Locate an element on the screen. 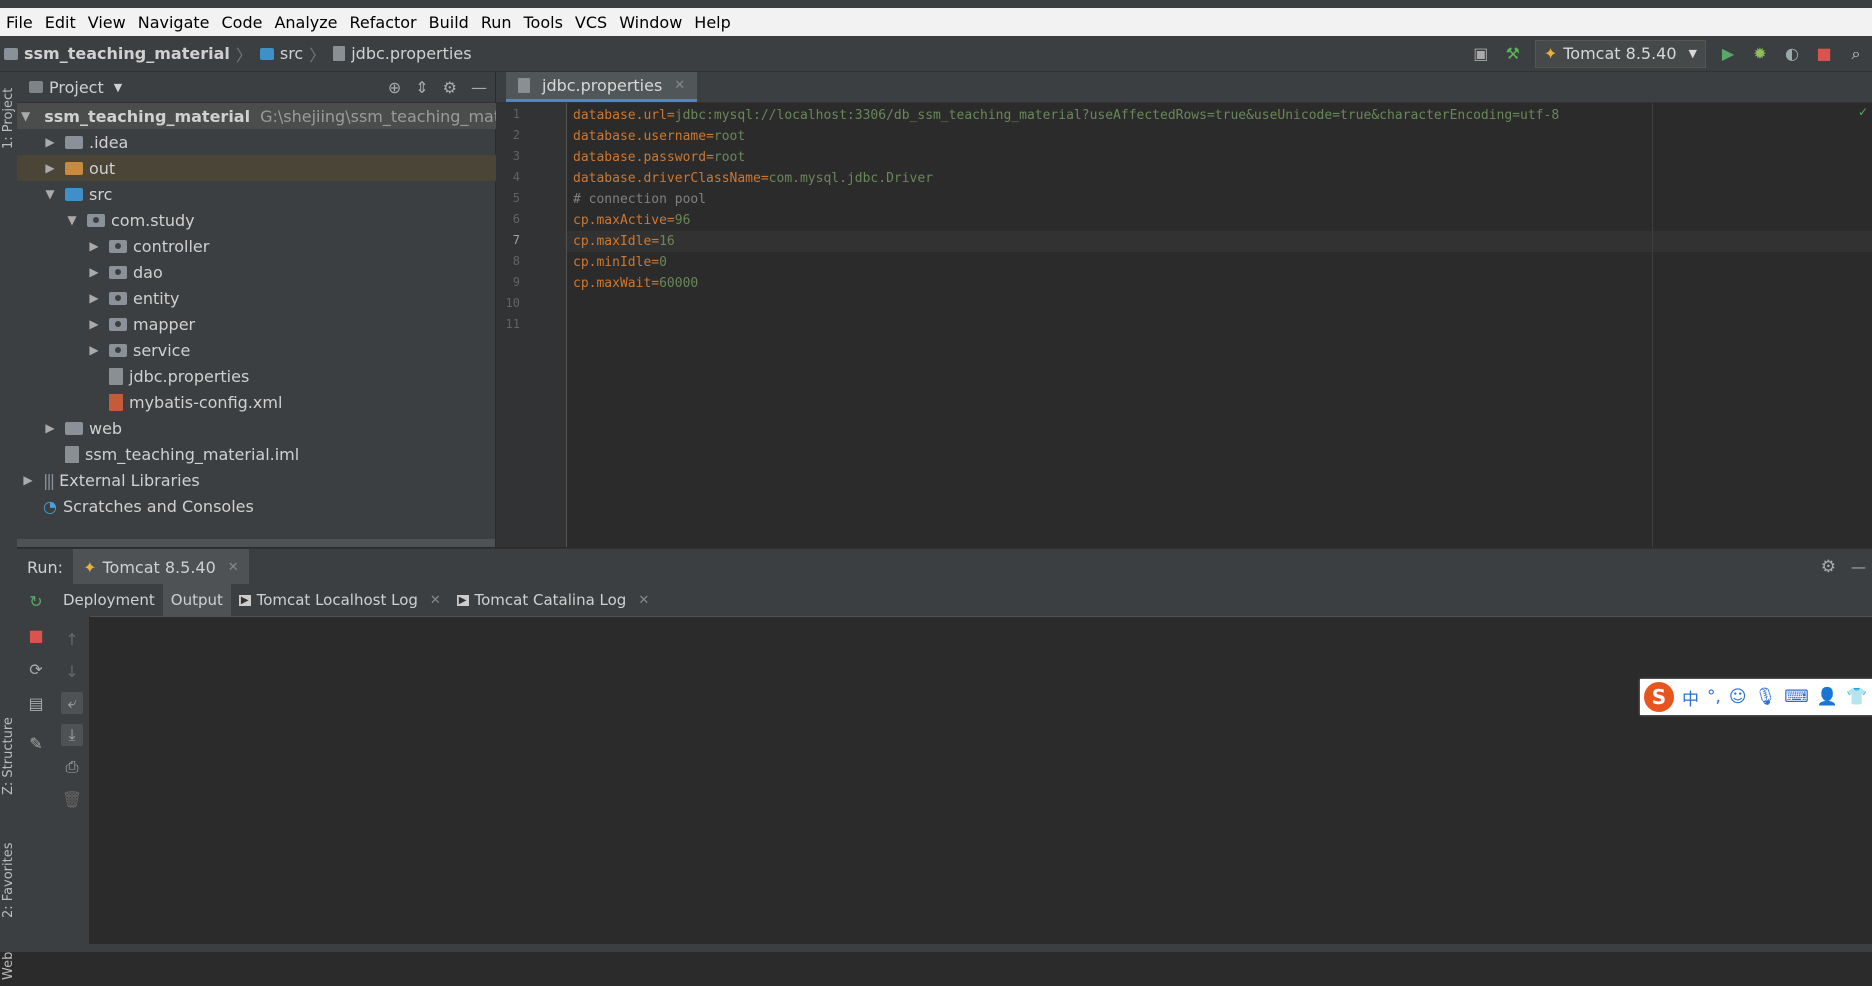 Image resolution: width=1872 pixels, height=986 pixels. line-number-gutter: 1 2 3 4 5 6 7 8 9 10 11 is located at coordinates (531, 325).